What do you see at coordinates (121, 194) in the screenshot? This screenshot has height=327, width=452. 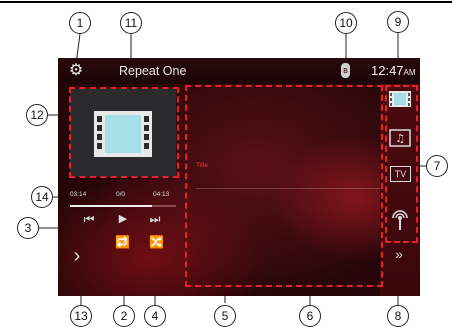 I see `track-counter: 0/0` at bounding box center [121, 194].